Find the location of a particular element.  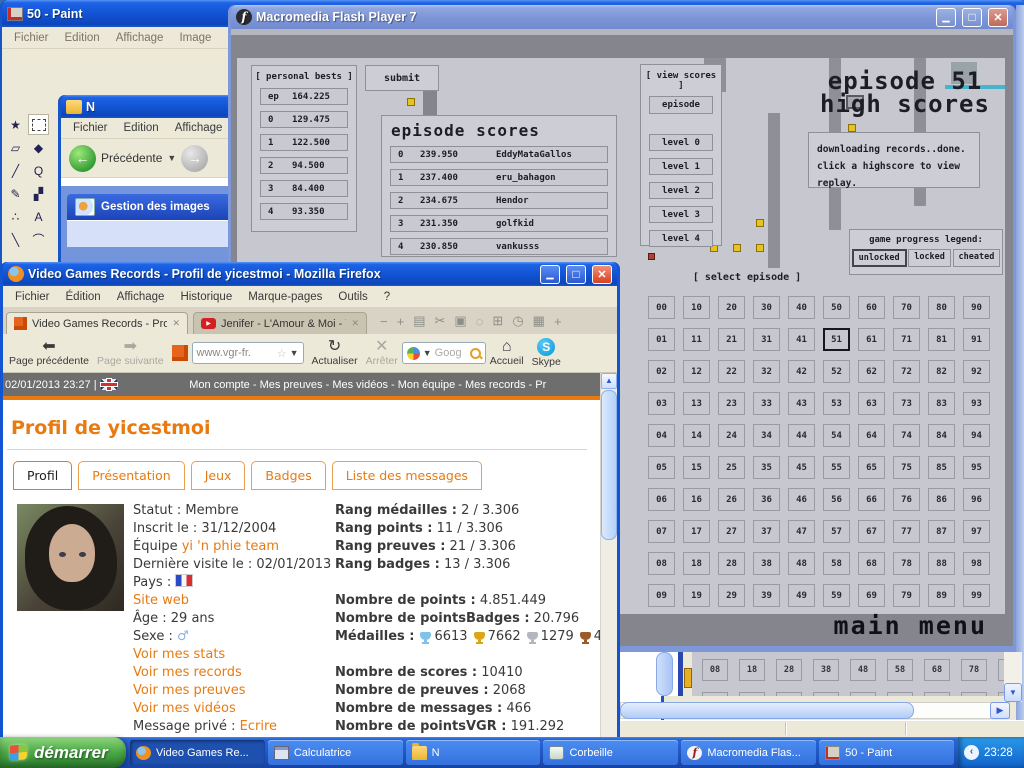

scrollbar-thumb is located at coordinates (609, 465).